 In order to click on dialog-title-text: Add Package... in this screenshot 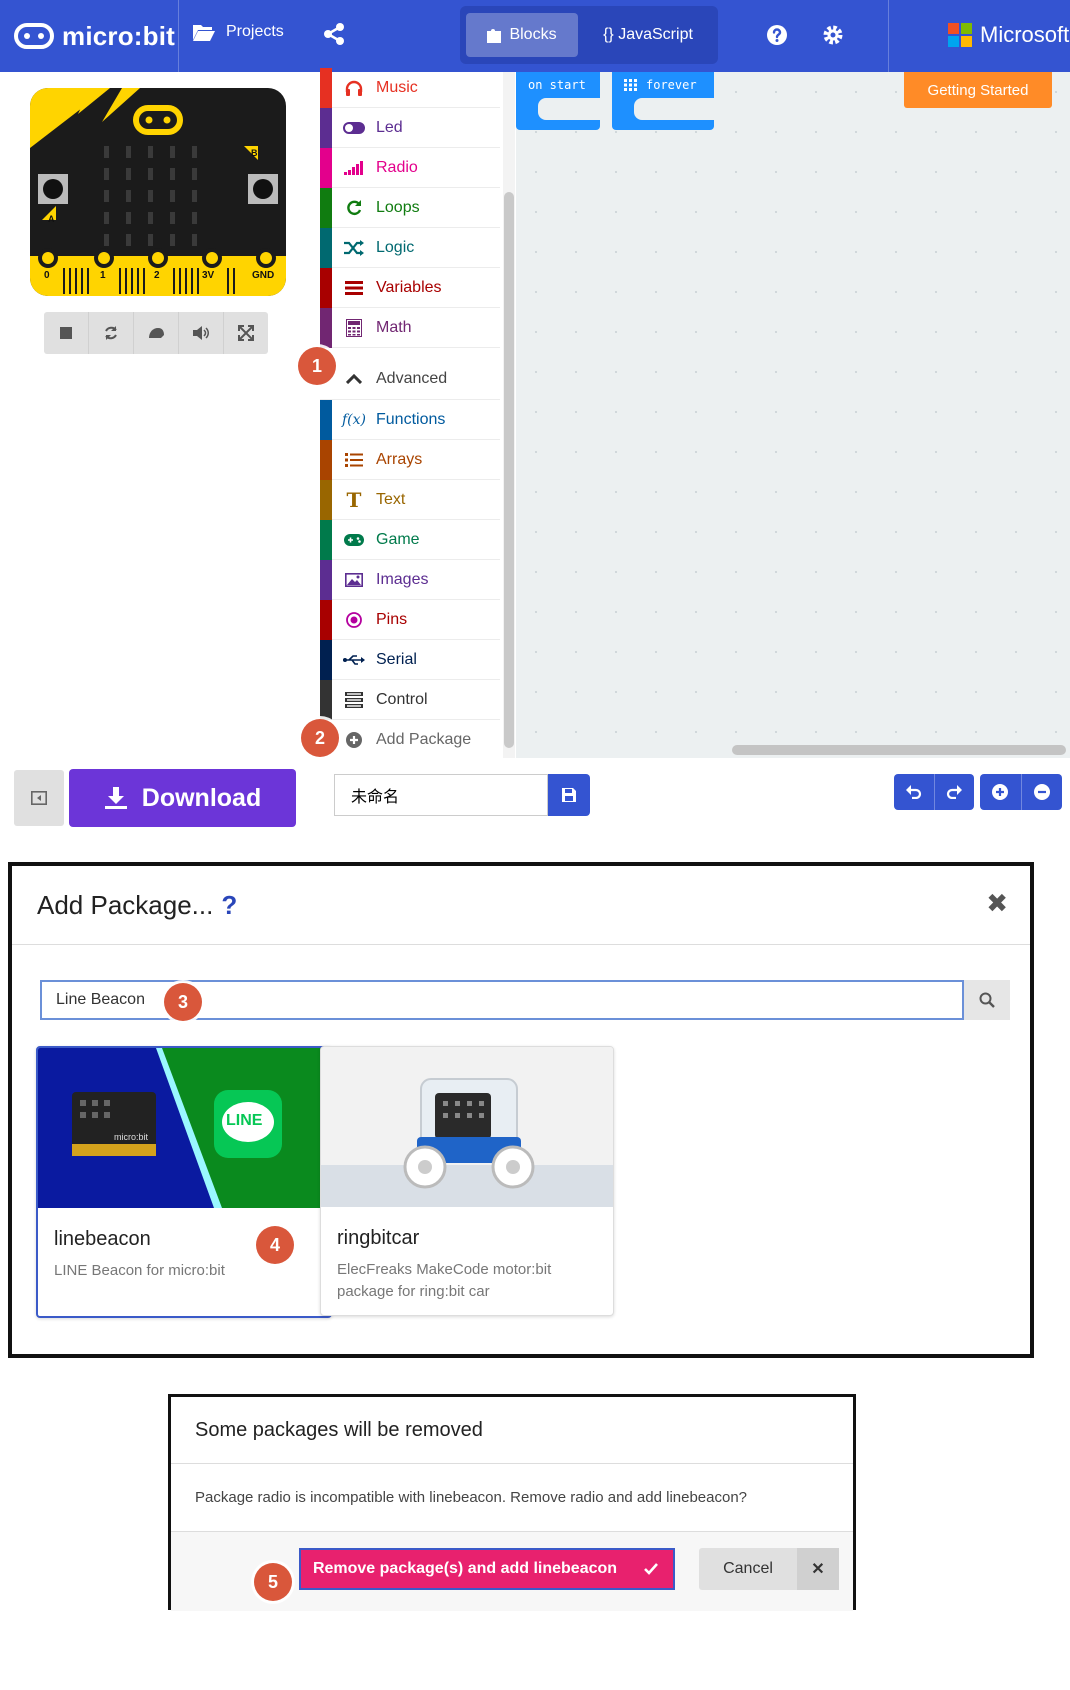, I will do `click(125, 905)`.